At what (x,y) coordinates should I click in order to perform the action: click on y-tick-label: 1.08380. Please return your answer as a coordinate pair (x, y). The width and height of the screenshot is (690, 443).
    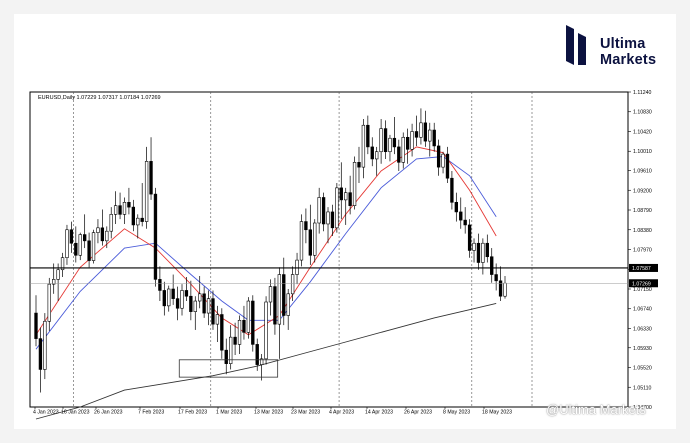
    Looking at the image, I should click on (642, 231).